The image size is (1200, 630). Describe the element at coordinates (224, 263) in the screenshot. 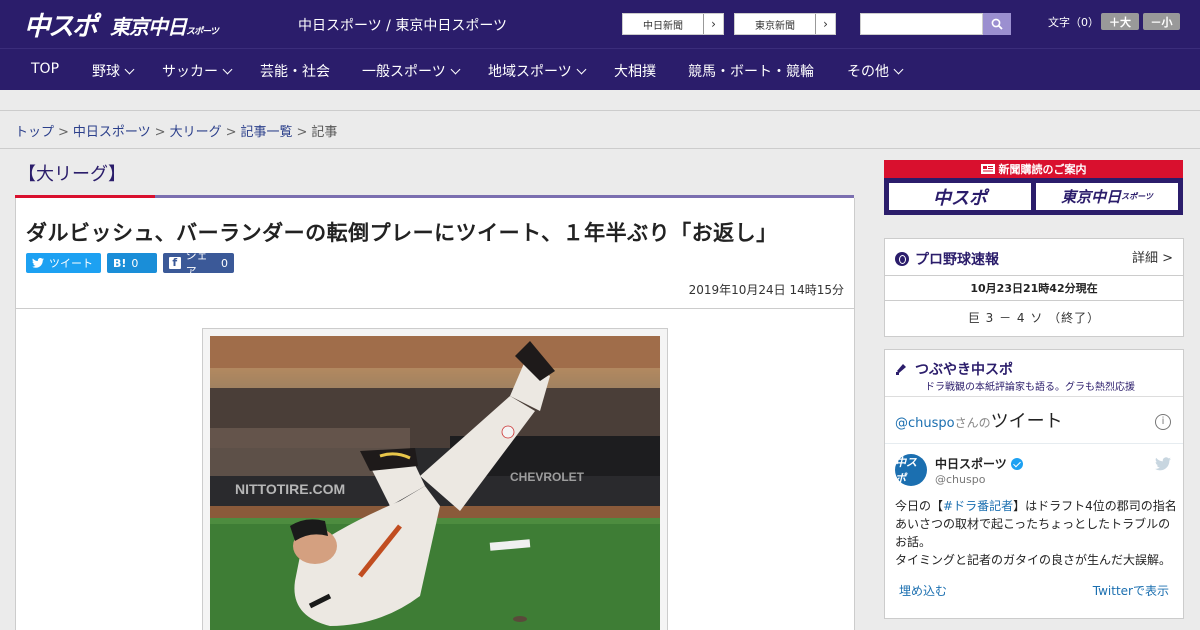

I see `facebook-count: 0` at that location.